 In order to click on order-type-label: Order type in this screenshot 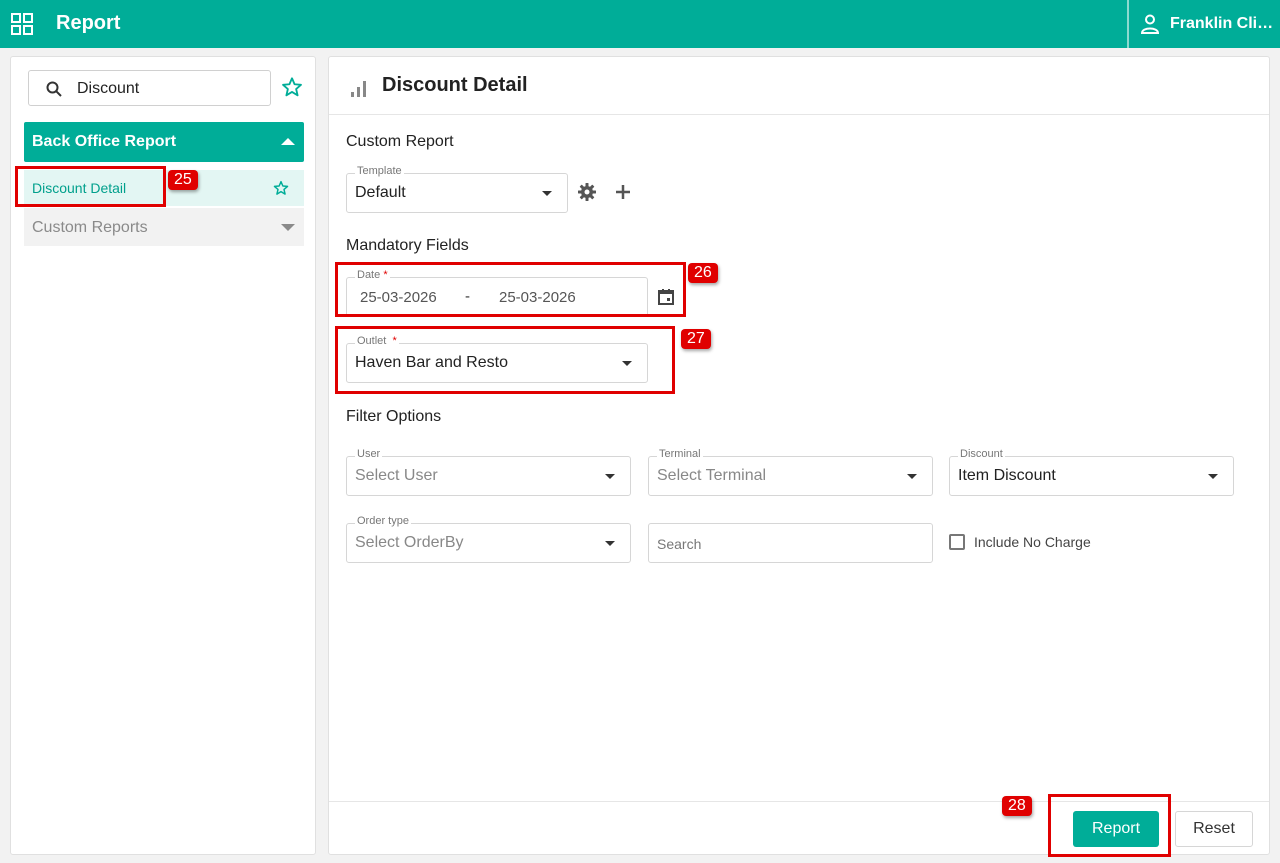, I will do `click(383, 521)`.